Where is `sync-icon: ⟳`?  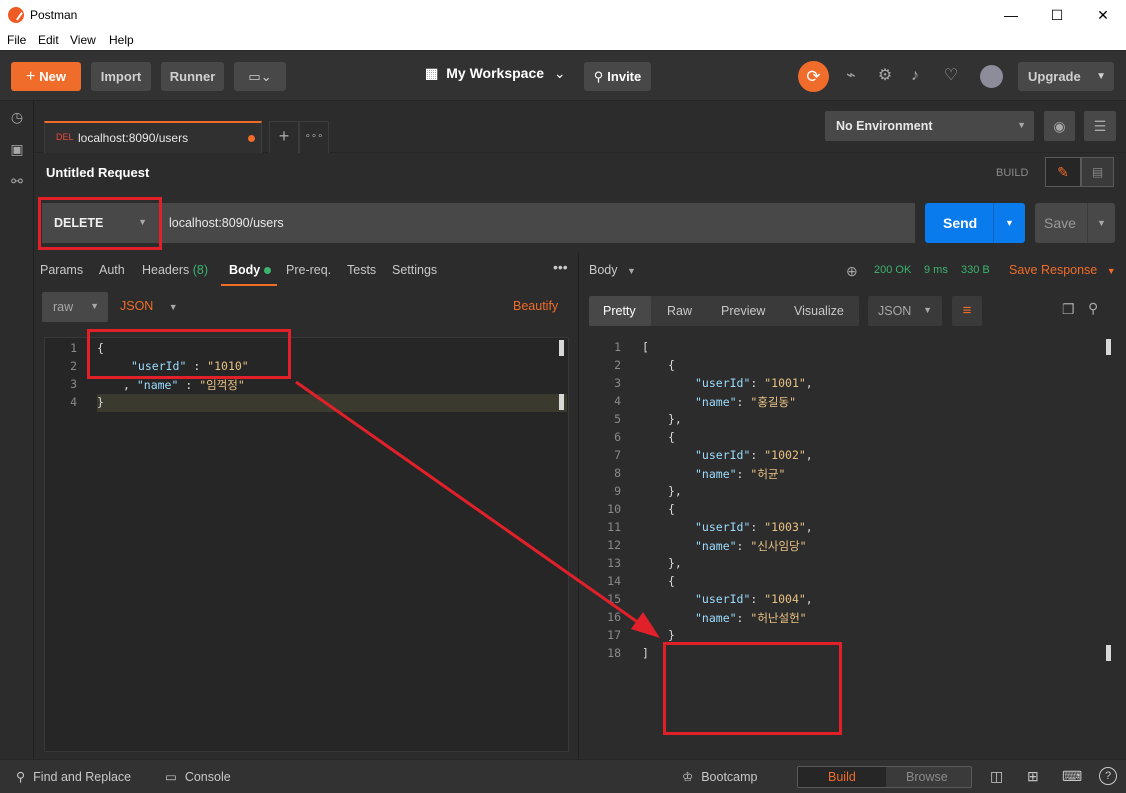
sync-icon: ⟳ is located at coordinates (813, 76).